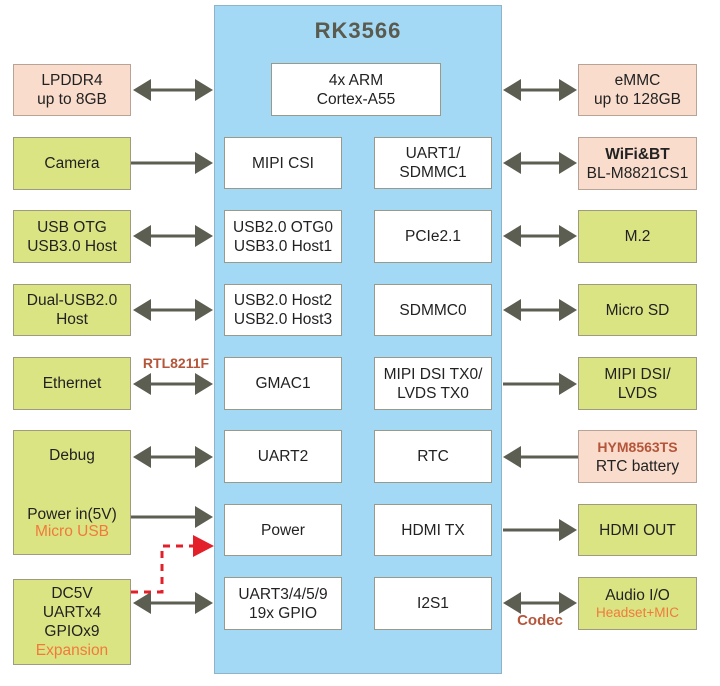 This screenshot has height=686, width=720. I want to click on power-in-connector-arrowhead, so click(204, 517).